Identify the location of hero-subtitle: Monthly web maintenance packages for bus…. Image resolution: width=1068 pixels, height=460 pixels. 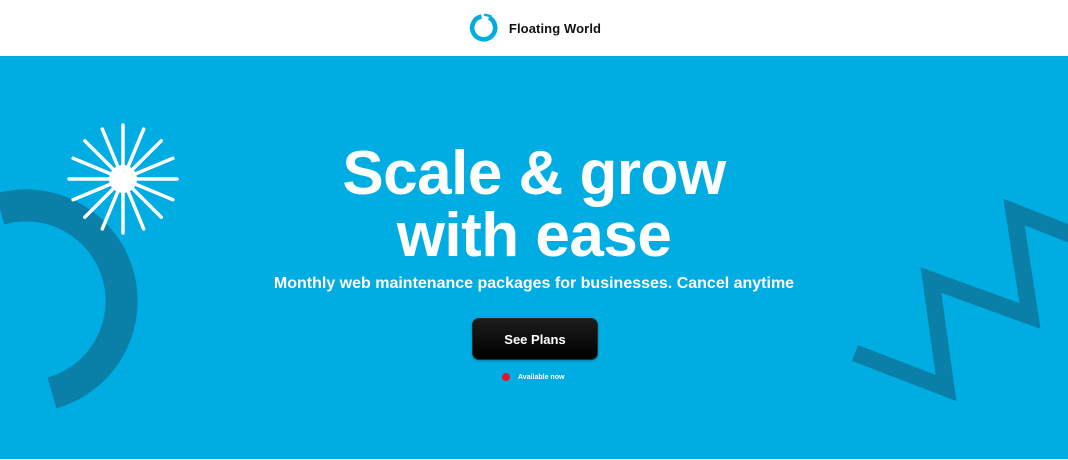
(534, 283).